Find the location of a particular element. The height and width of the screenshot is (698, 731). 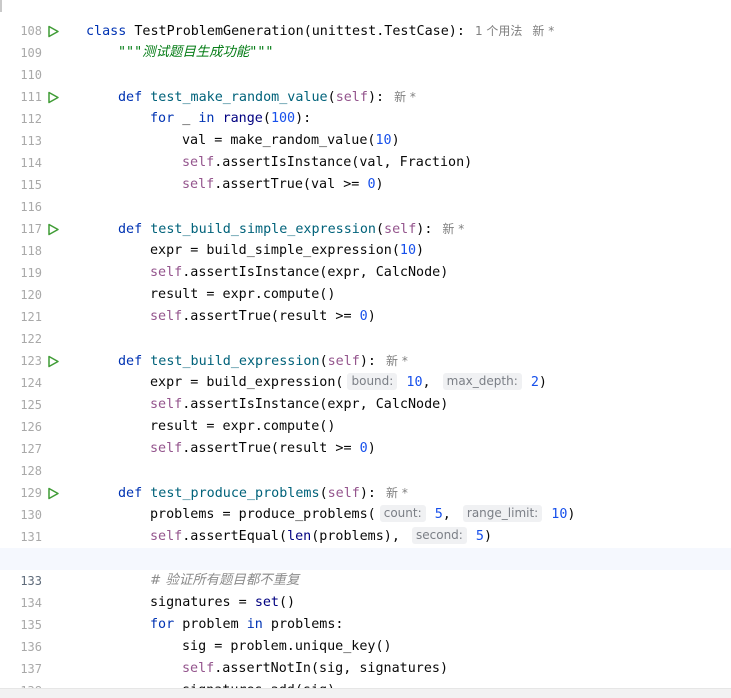

code-comment: # 验证所有题目都不重复 is located at coordinates (225, 580).